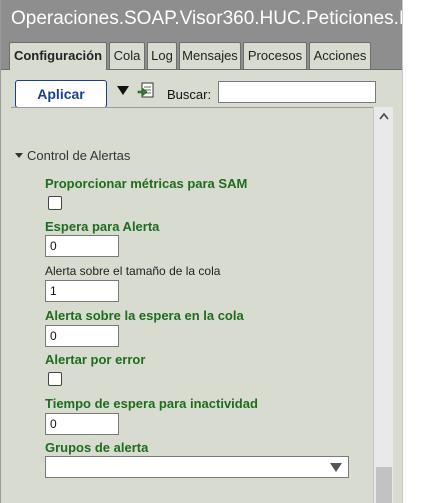 The height and width of the screenshot is (503, 421). What do you see at coordinates (133, 271) in the screenshot?
I see `queue-size-alert-label: Alerta sobre el tamaño de la cola` at bounding box center [133, 271].